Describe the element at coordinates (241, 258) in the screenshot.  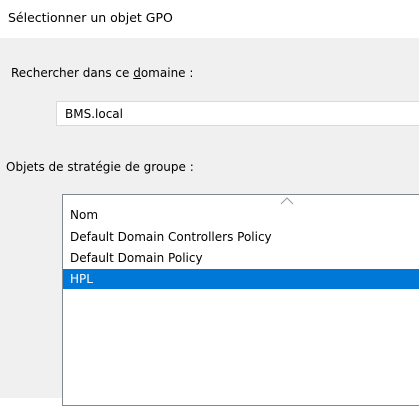
I see `list-item: Default Domain Policy` at that location.